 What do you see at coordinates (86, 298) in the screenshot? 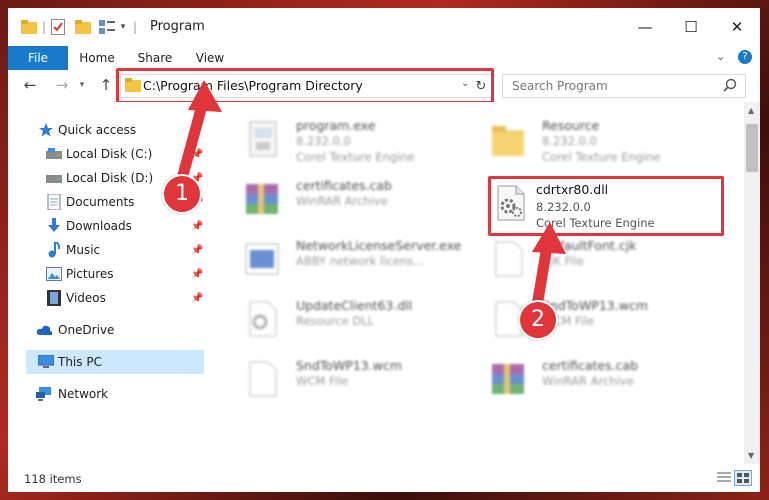
I see `sidebar-item-label: Videos` at bounding box center [86, 298].